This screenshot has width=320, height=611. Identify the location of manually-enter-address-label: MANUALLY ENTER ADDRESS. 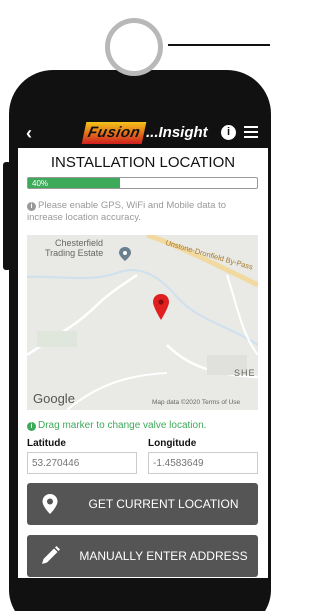
(163, 556).